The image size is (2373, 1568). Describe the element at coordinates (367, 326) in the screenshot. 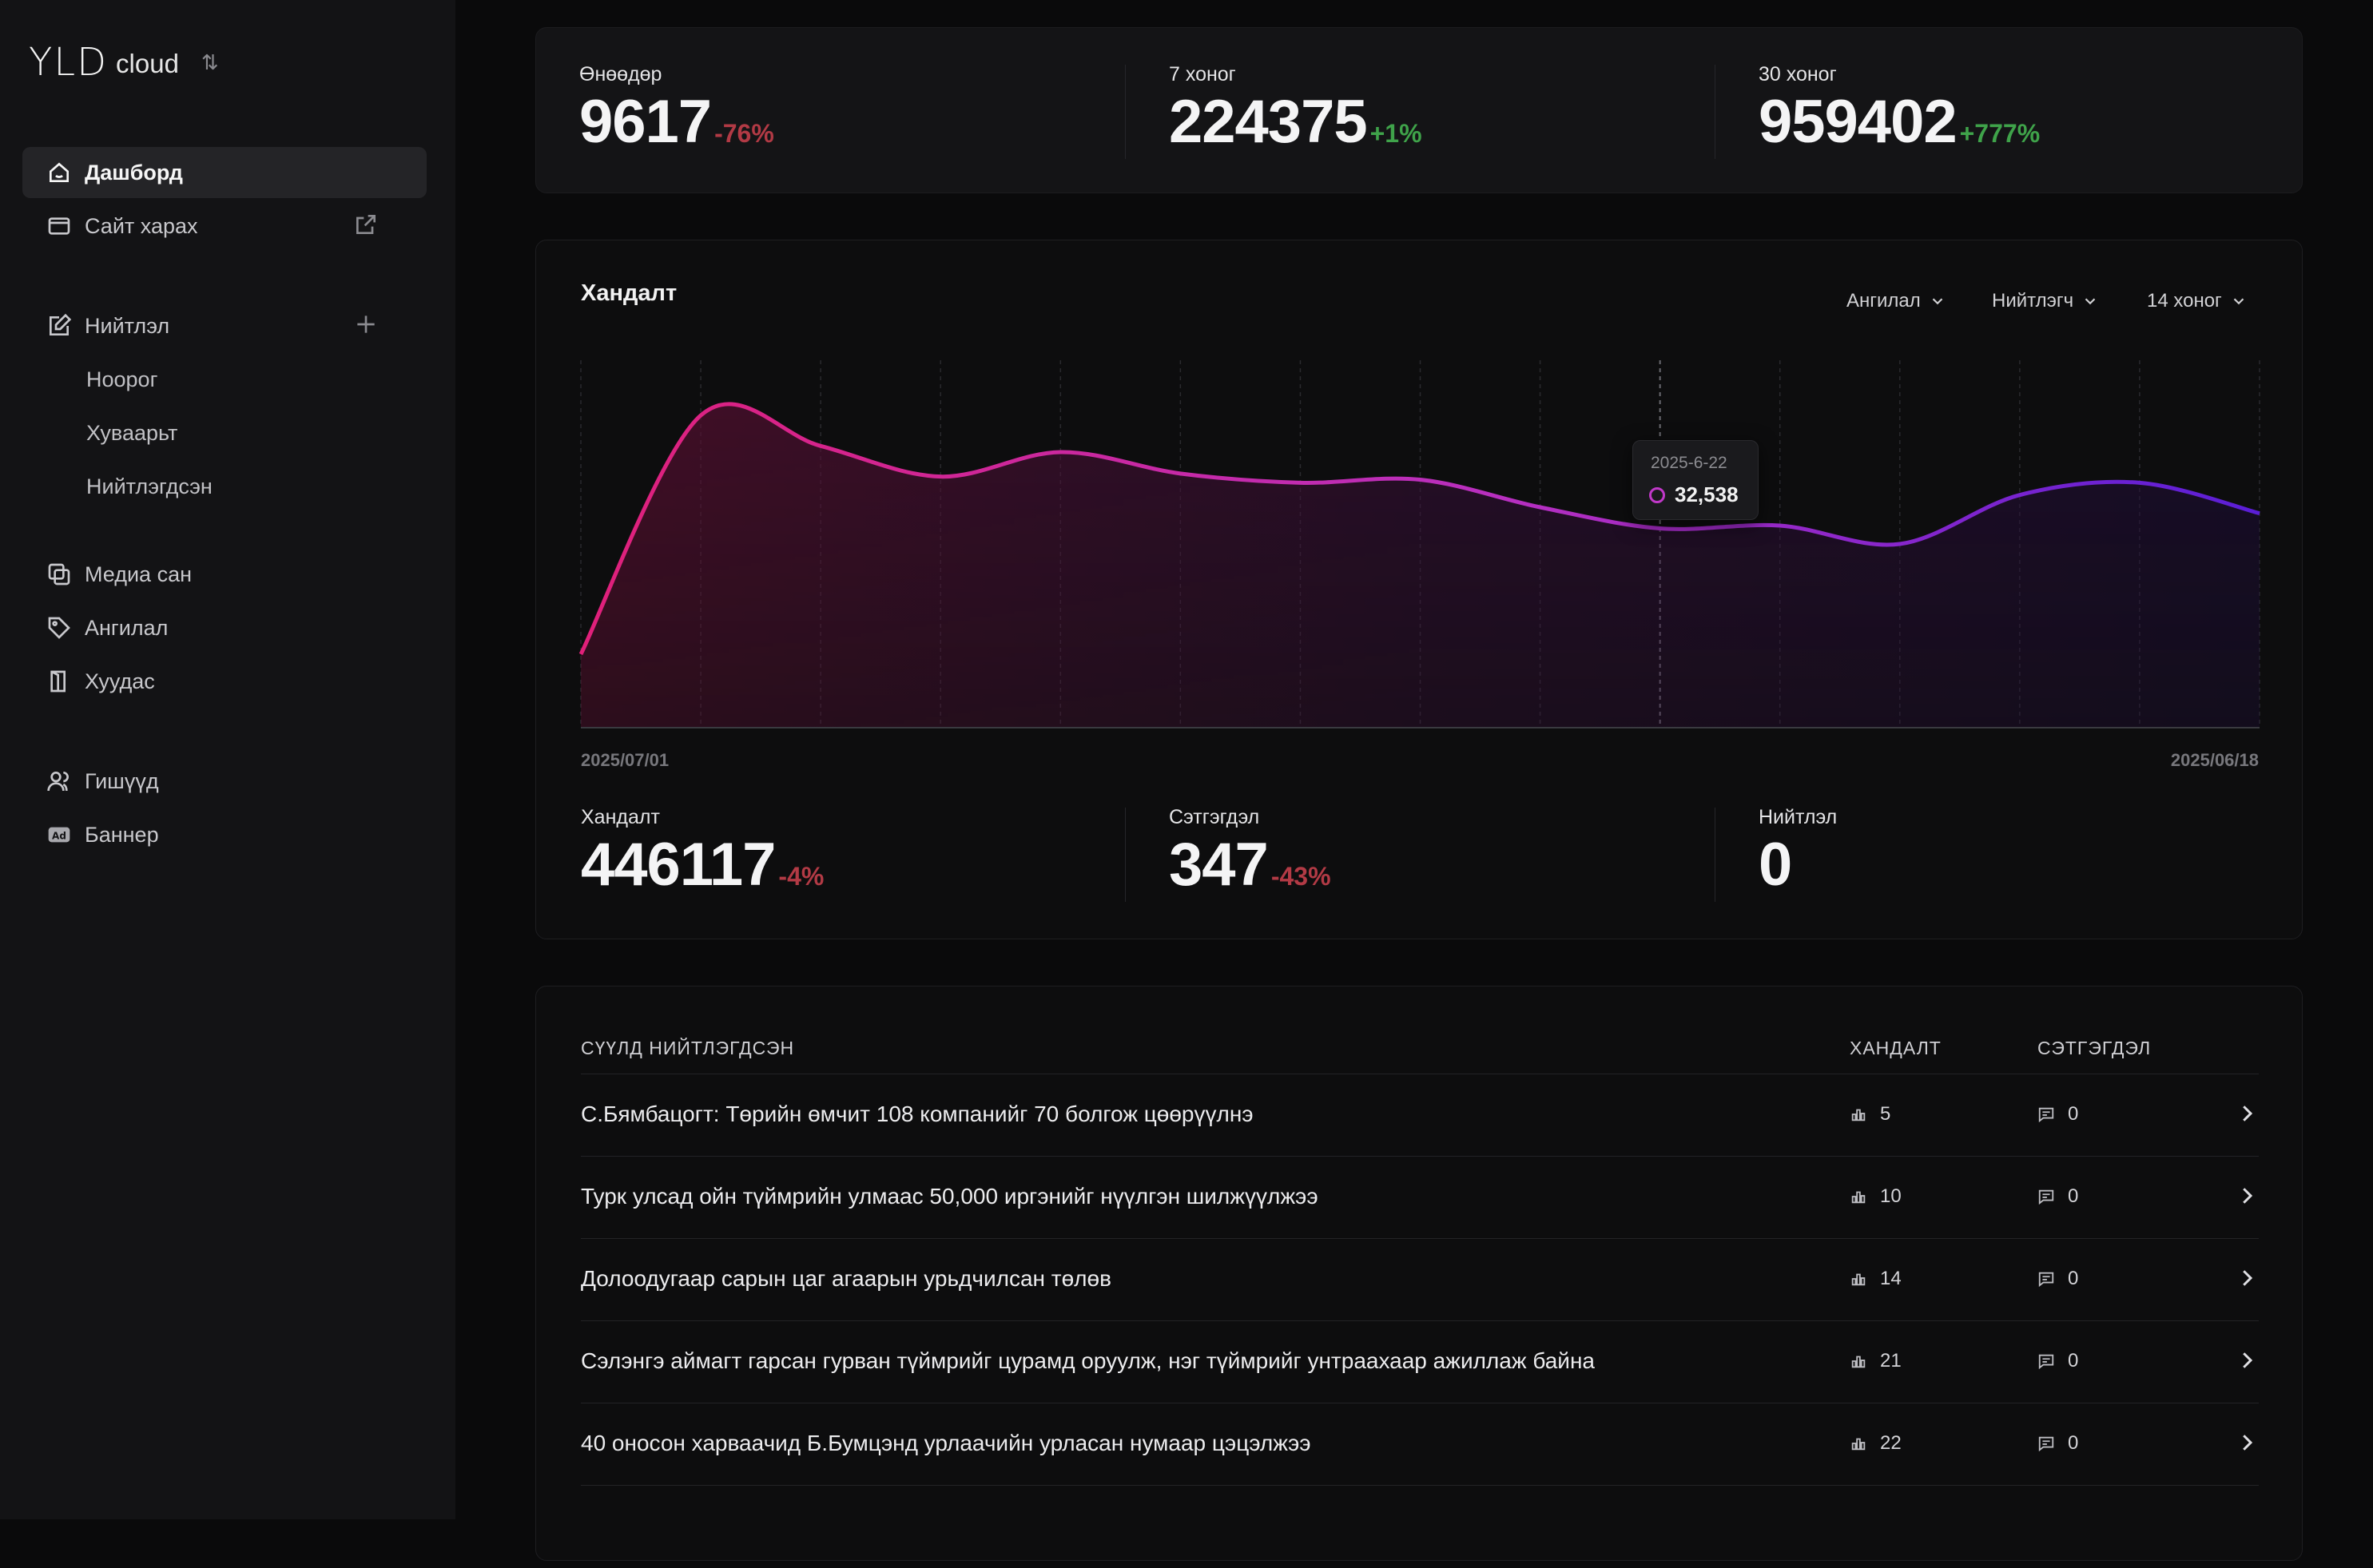

I see `add-post-icon` at that location.